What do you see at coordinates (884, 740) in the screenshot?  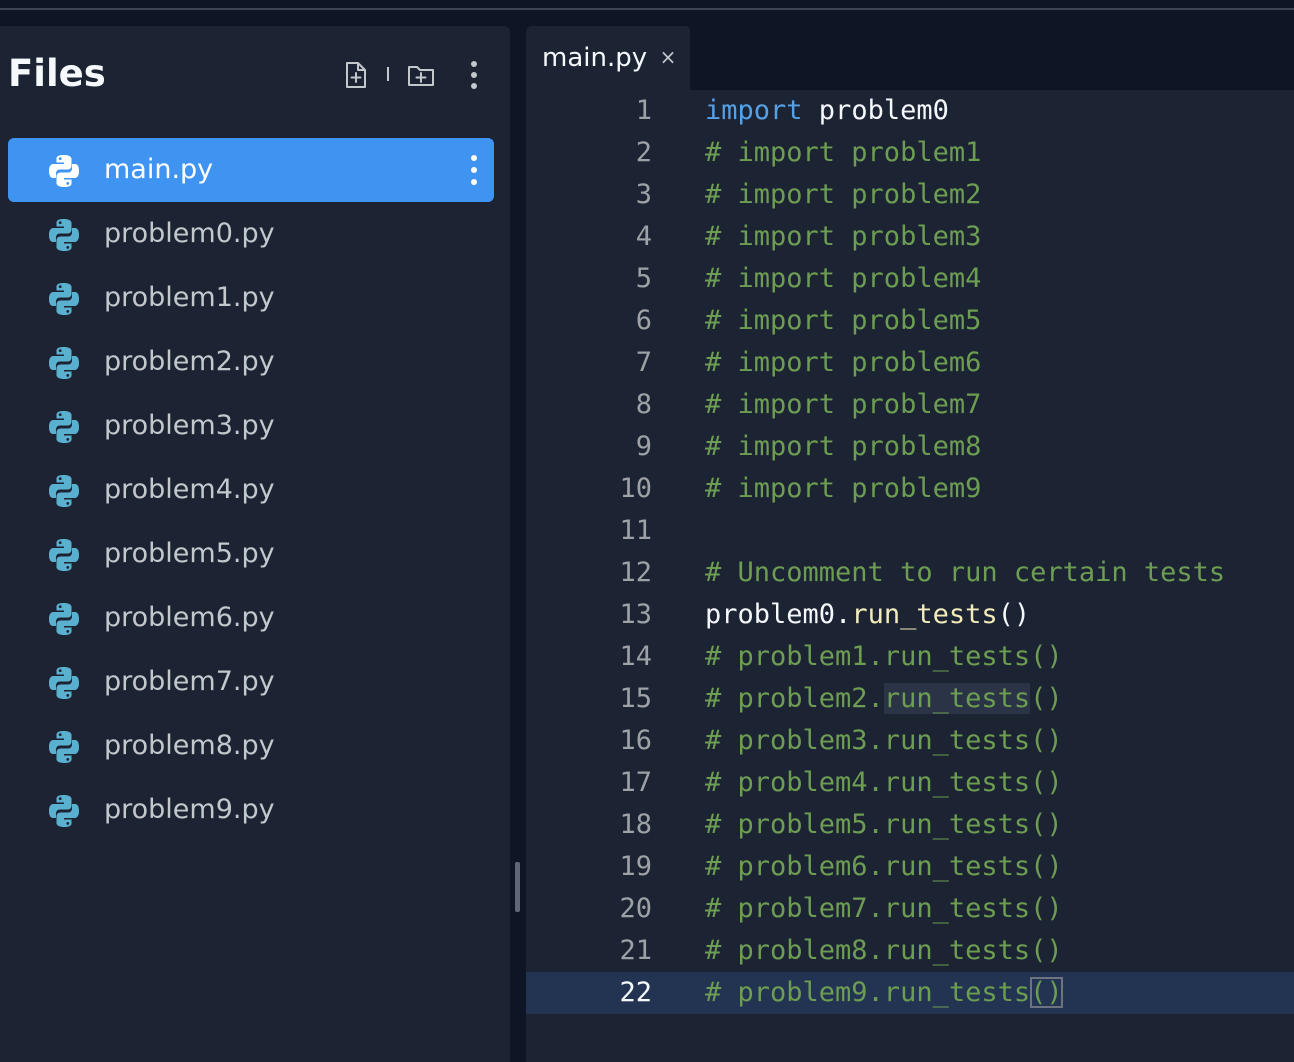 I see `code-token: # problem3.run_tests()` at bounding box center [884, 740].